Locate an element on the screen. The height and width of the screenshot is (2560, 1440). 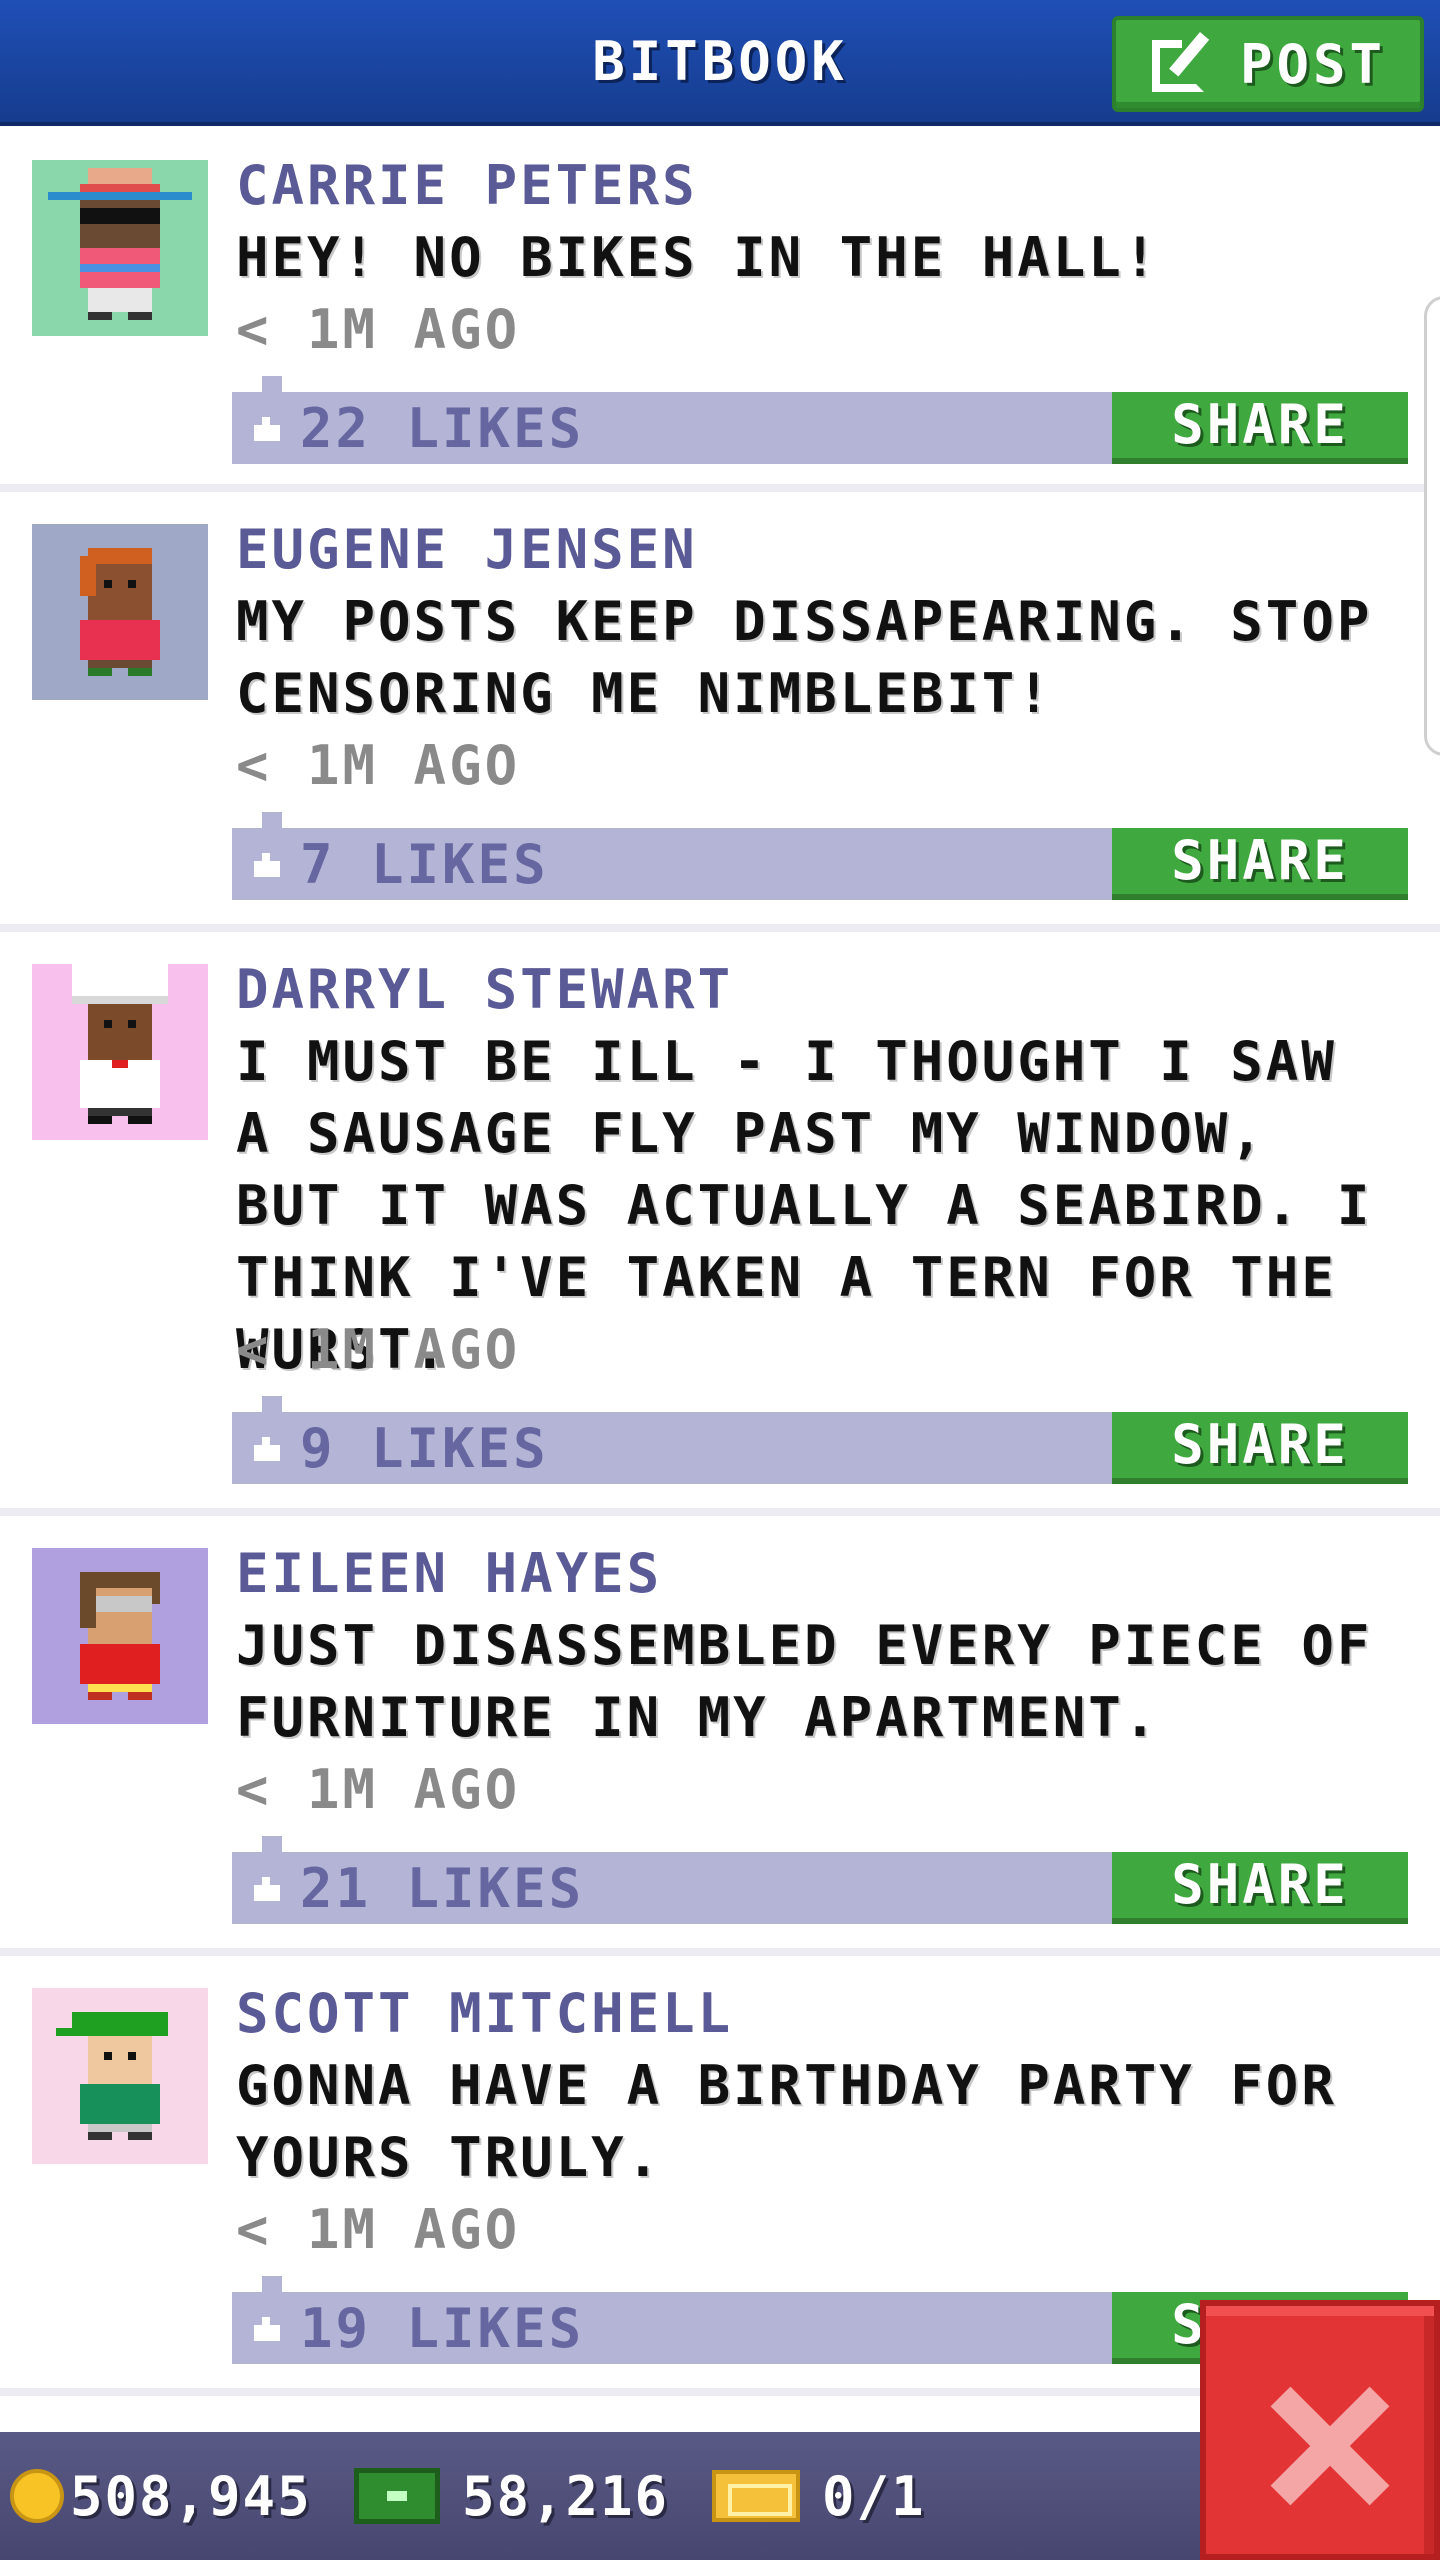
bux-stat: 58,216 is located at coordinates (511, 2496).